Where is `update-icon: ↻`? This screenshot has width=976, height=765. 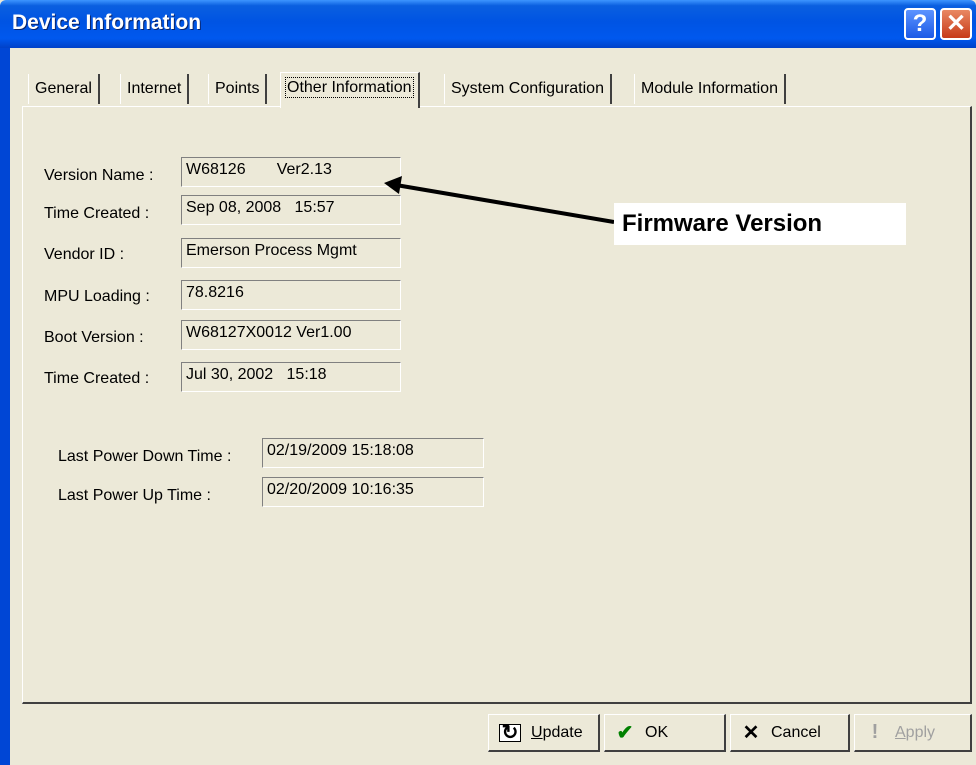
update-icon: ↻ is located at coordinates (510, 733).